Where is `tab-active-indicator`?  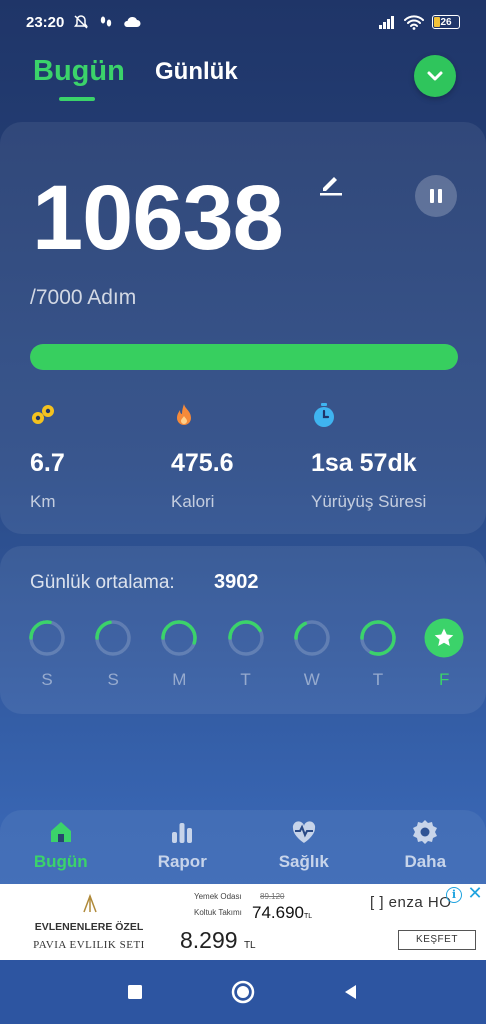
tab-active-indicator is located at coordinates (77, 99).